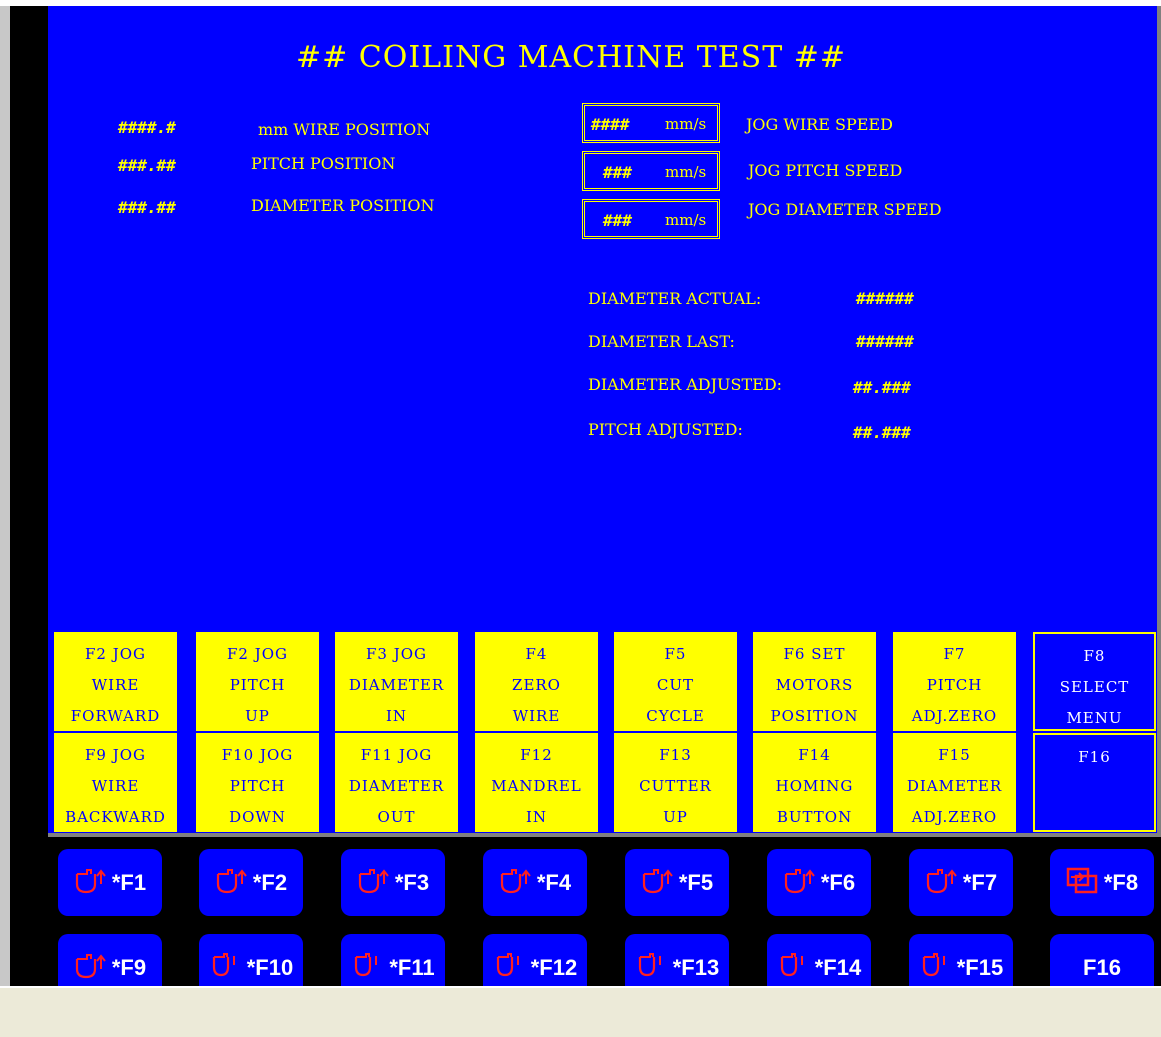  What do you see at coordinates (1121, 882) in the screenshot?
I see `panel-key-label: *F8` at bounding box center [1121, 882].